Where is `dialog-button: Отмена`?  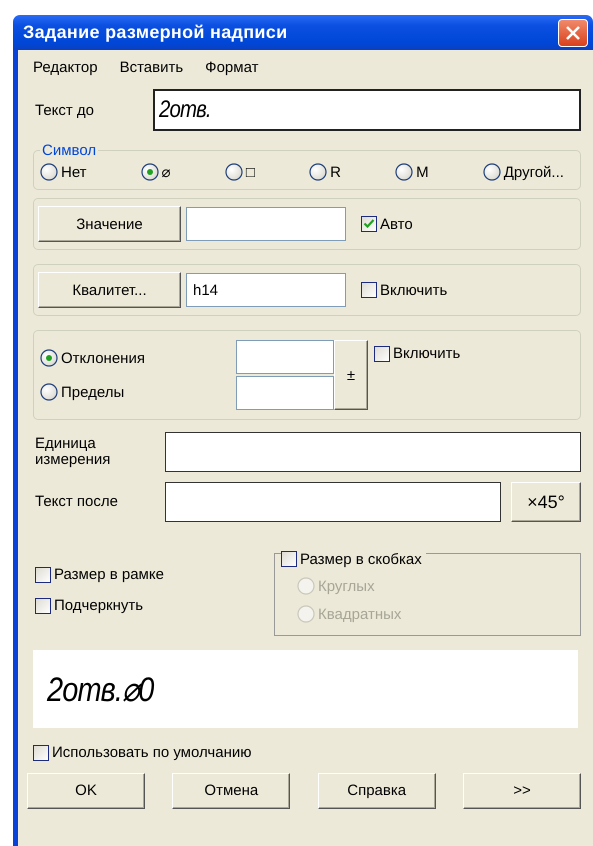
dialog-button: Отмена is located at coordinates (231, 790).